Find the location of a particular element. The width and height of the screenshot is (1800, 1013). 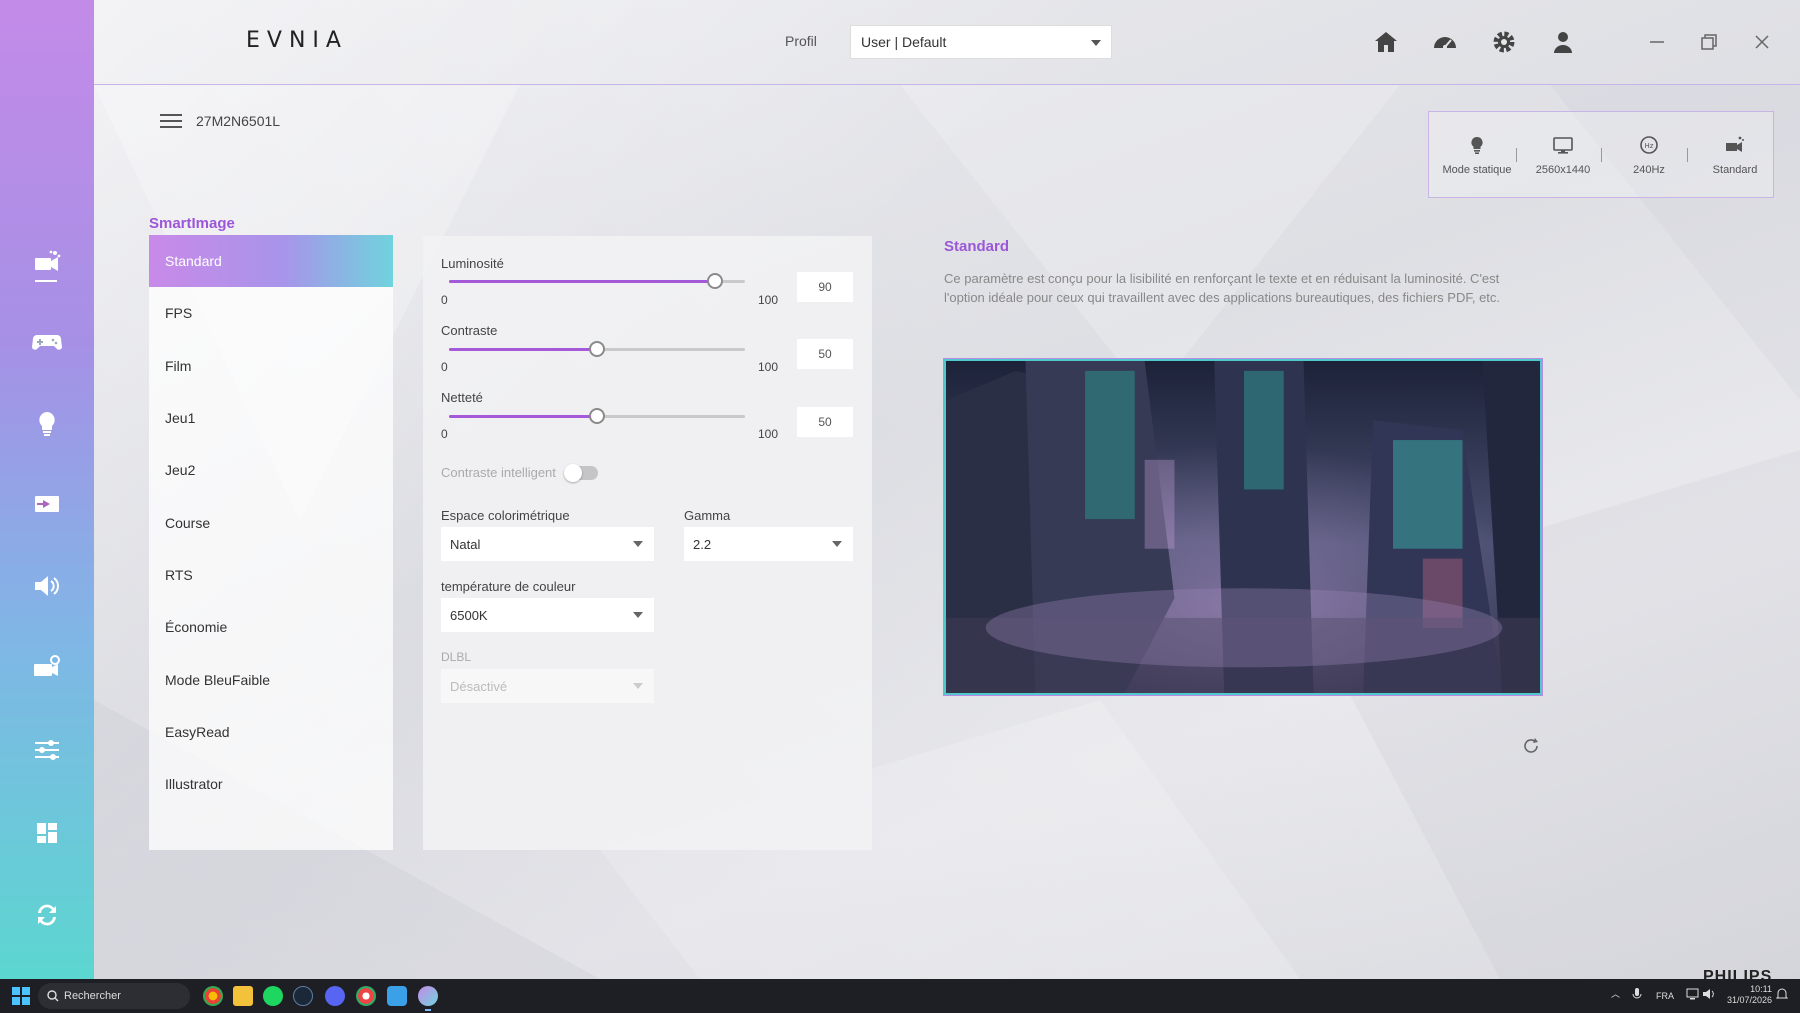

sidebar-item-input is located at coordinates (47, 504).